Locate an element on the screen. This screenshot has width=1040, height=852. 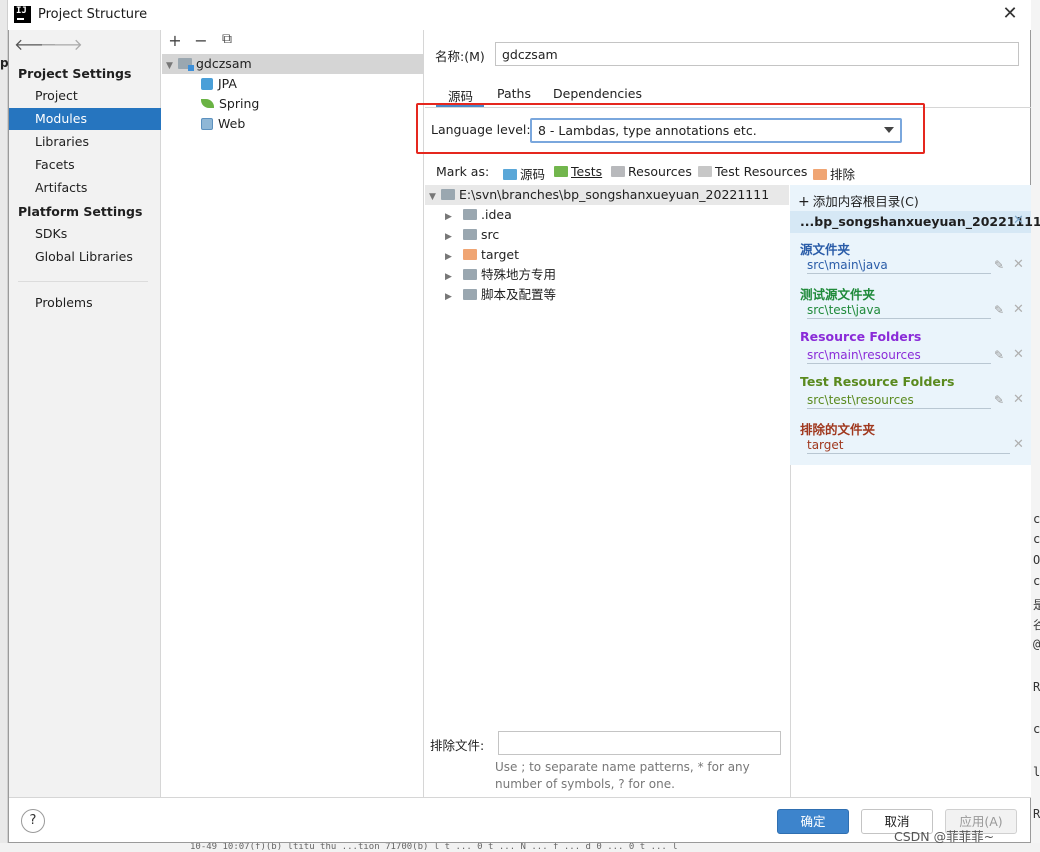
facet-item-web: Web is located at coordinates (223, 124).